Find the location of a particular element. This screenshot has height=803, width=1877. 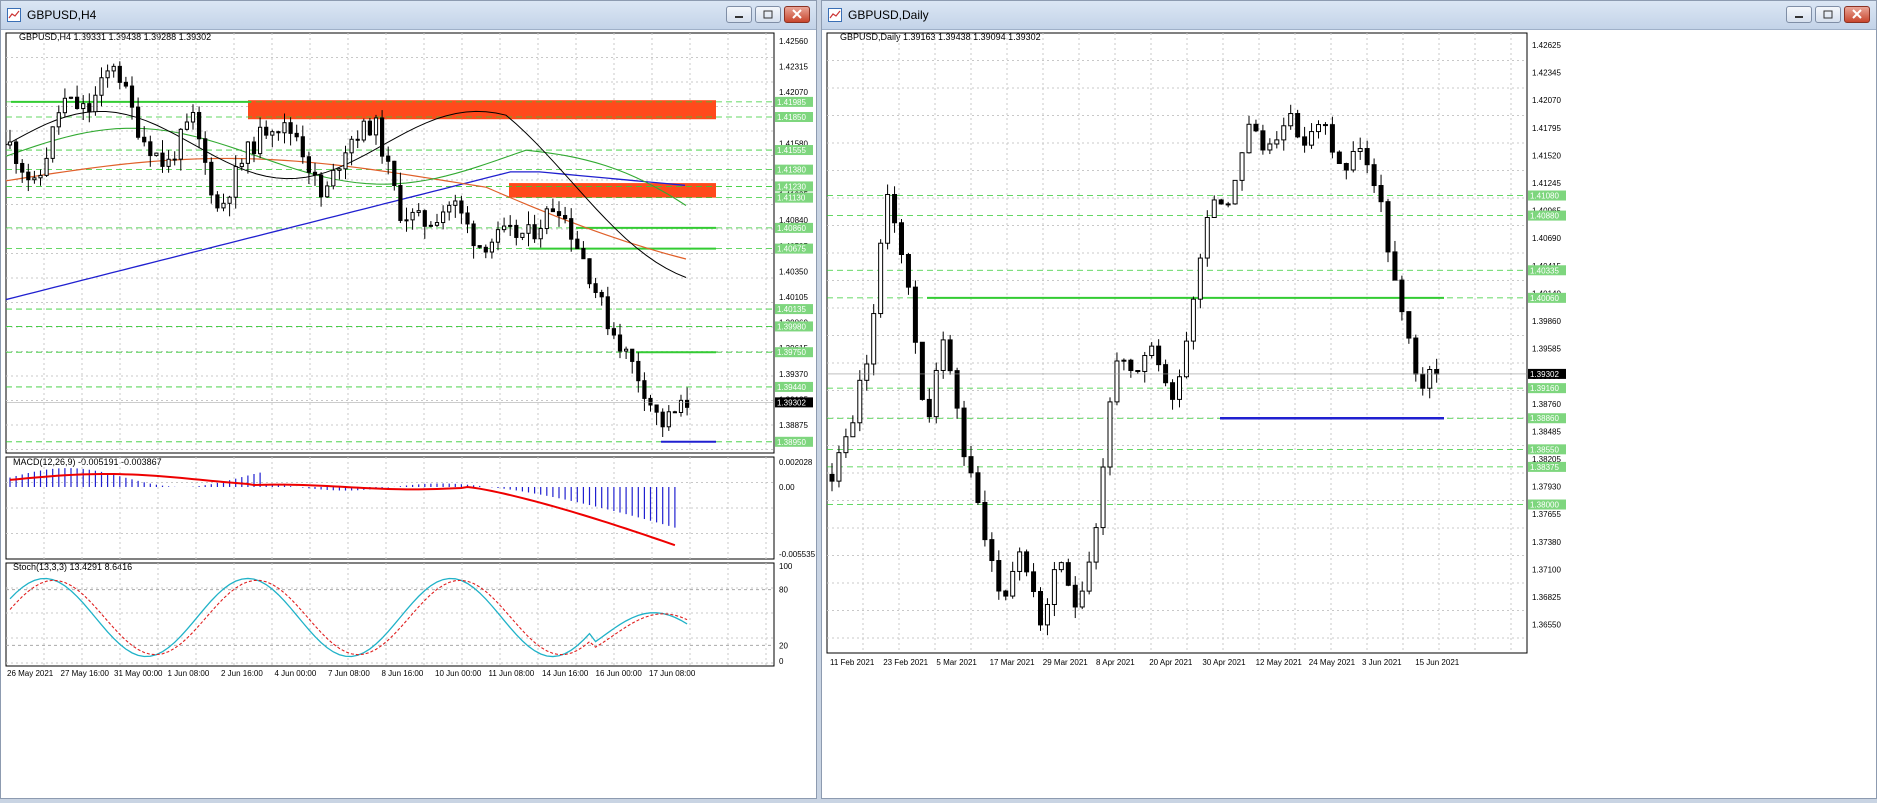

price-tick-label: 1.40350 is located at coordinates (793, 271).